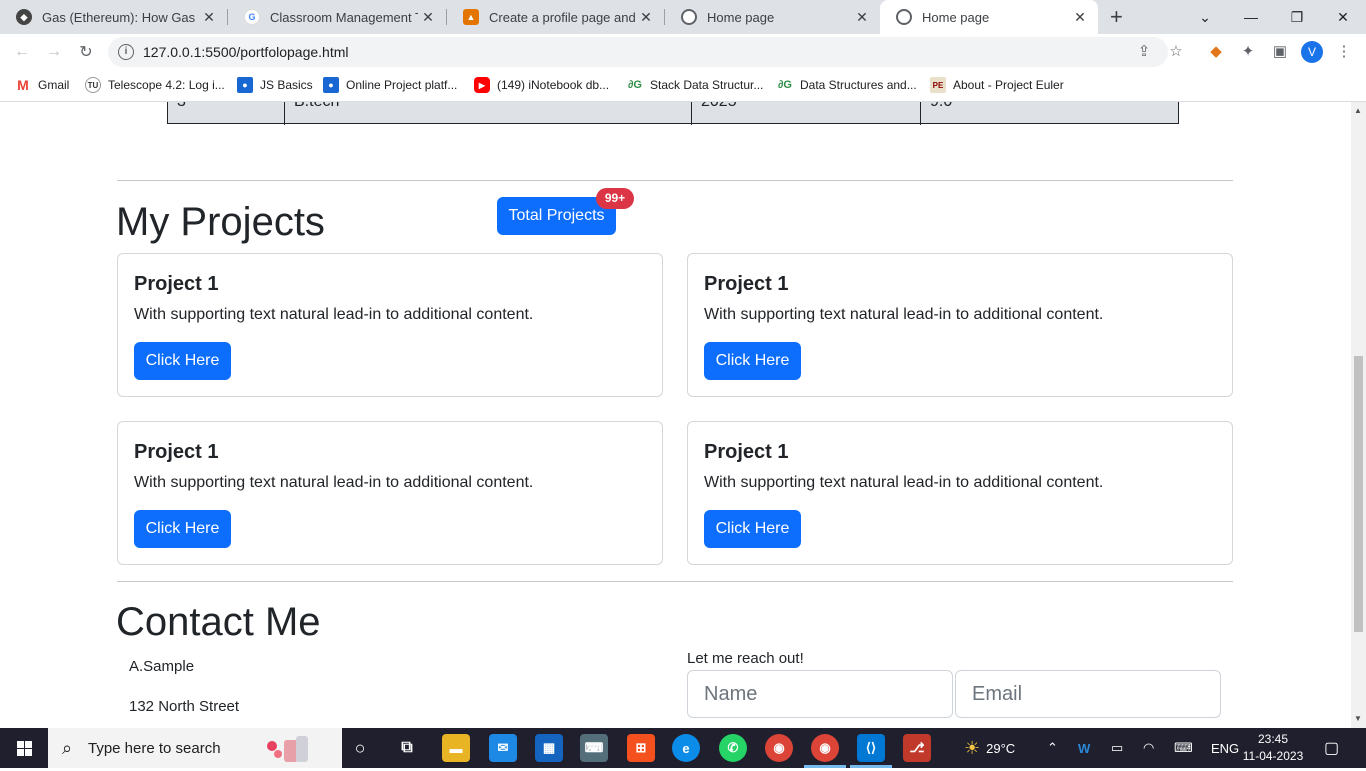 This screenshot has height=771, width=1366. I want to click on word-tray-icon: W, so click(1084, 748).